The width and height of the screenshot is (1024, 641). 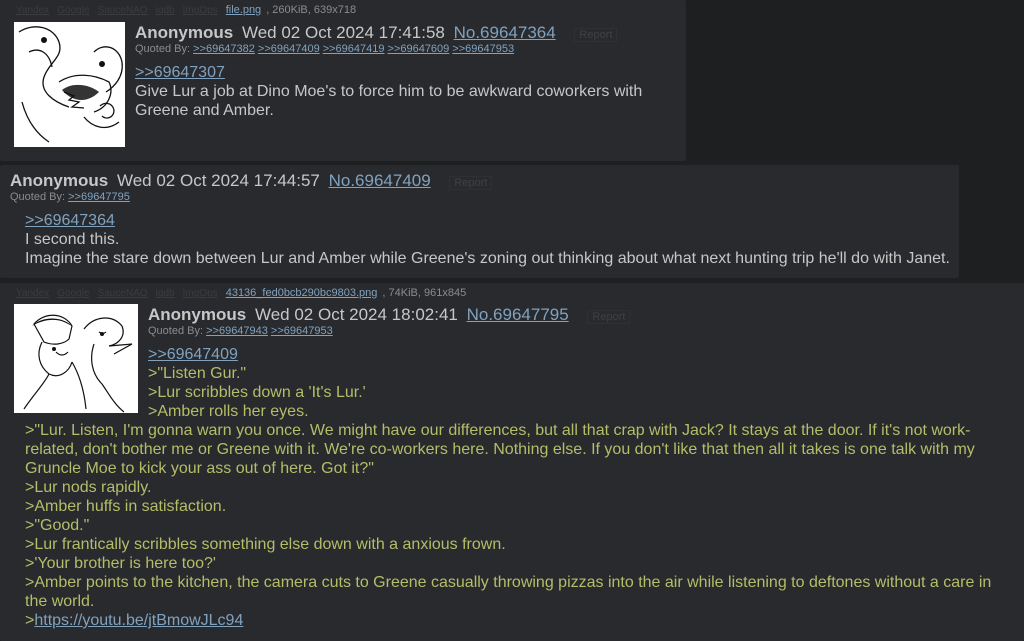 What do you see at coordinates (224, 49) in the screenshot?
I see `backlink: >>69647382` at bounding box center [224, 49].